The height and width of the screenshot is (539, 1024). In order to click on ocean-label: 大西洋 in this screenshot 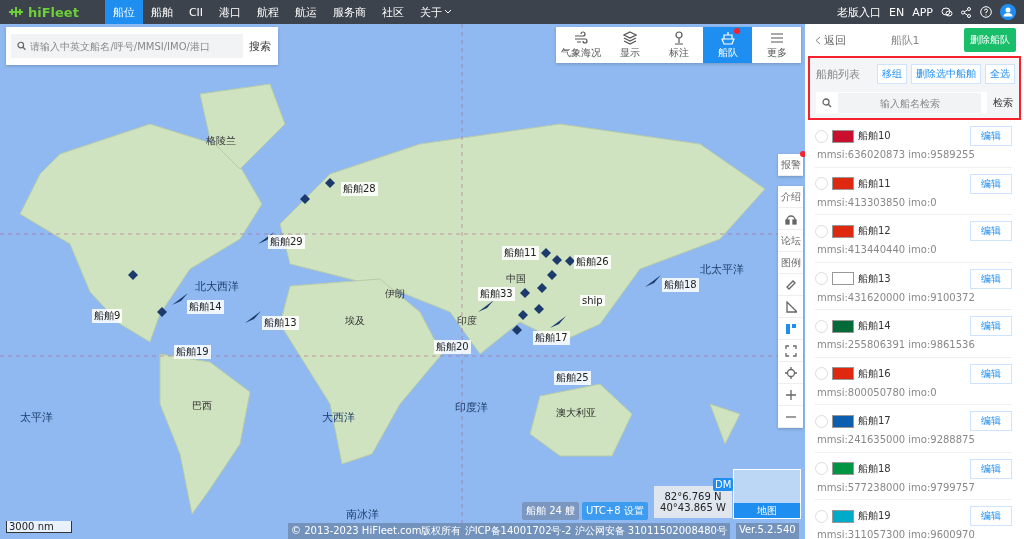, I will do `click(338, 417)`.